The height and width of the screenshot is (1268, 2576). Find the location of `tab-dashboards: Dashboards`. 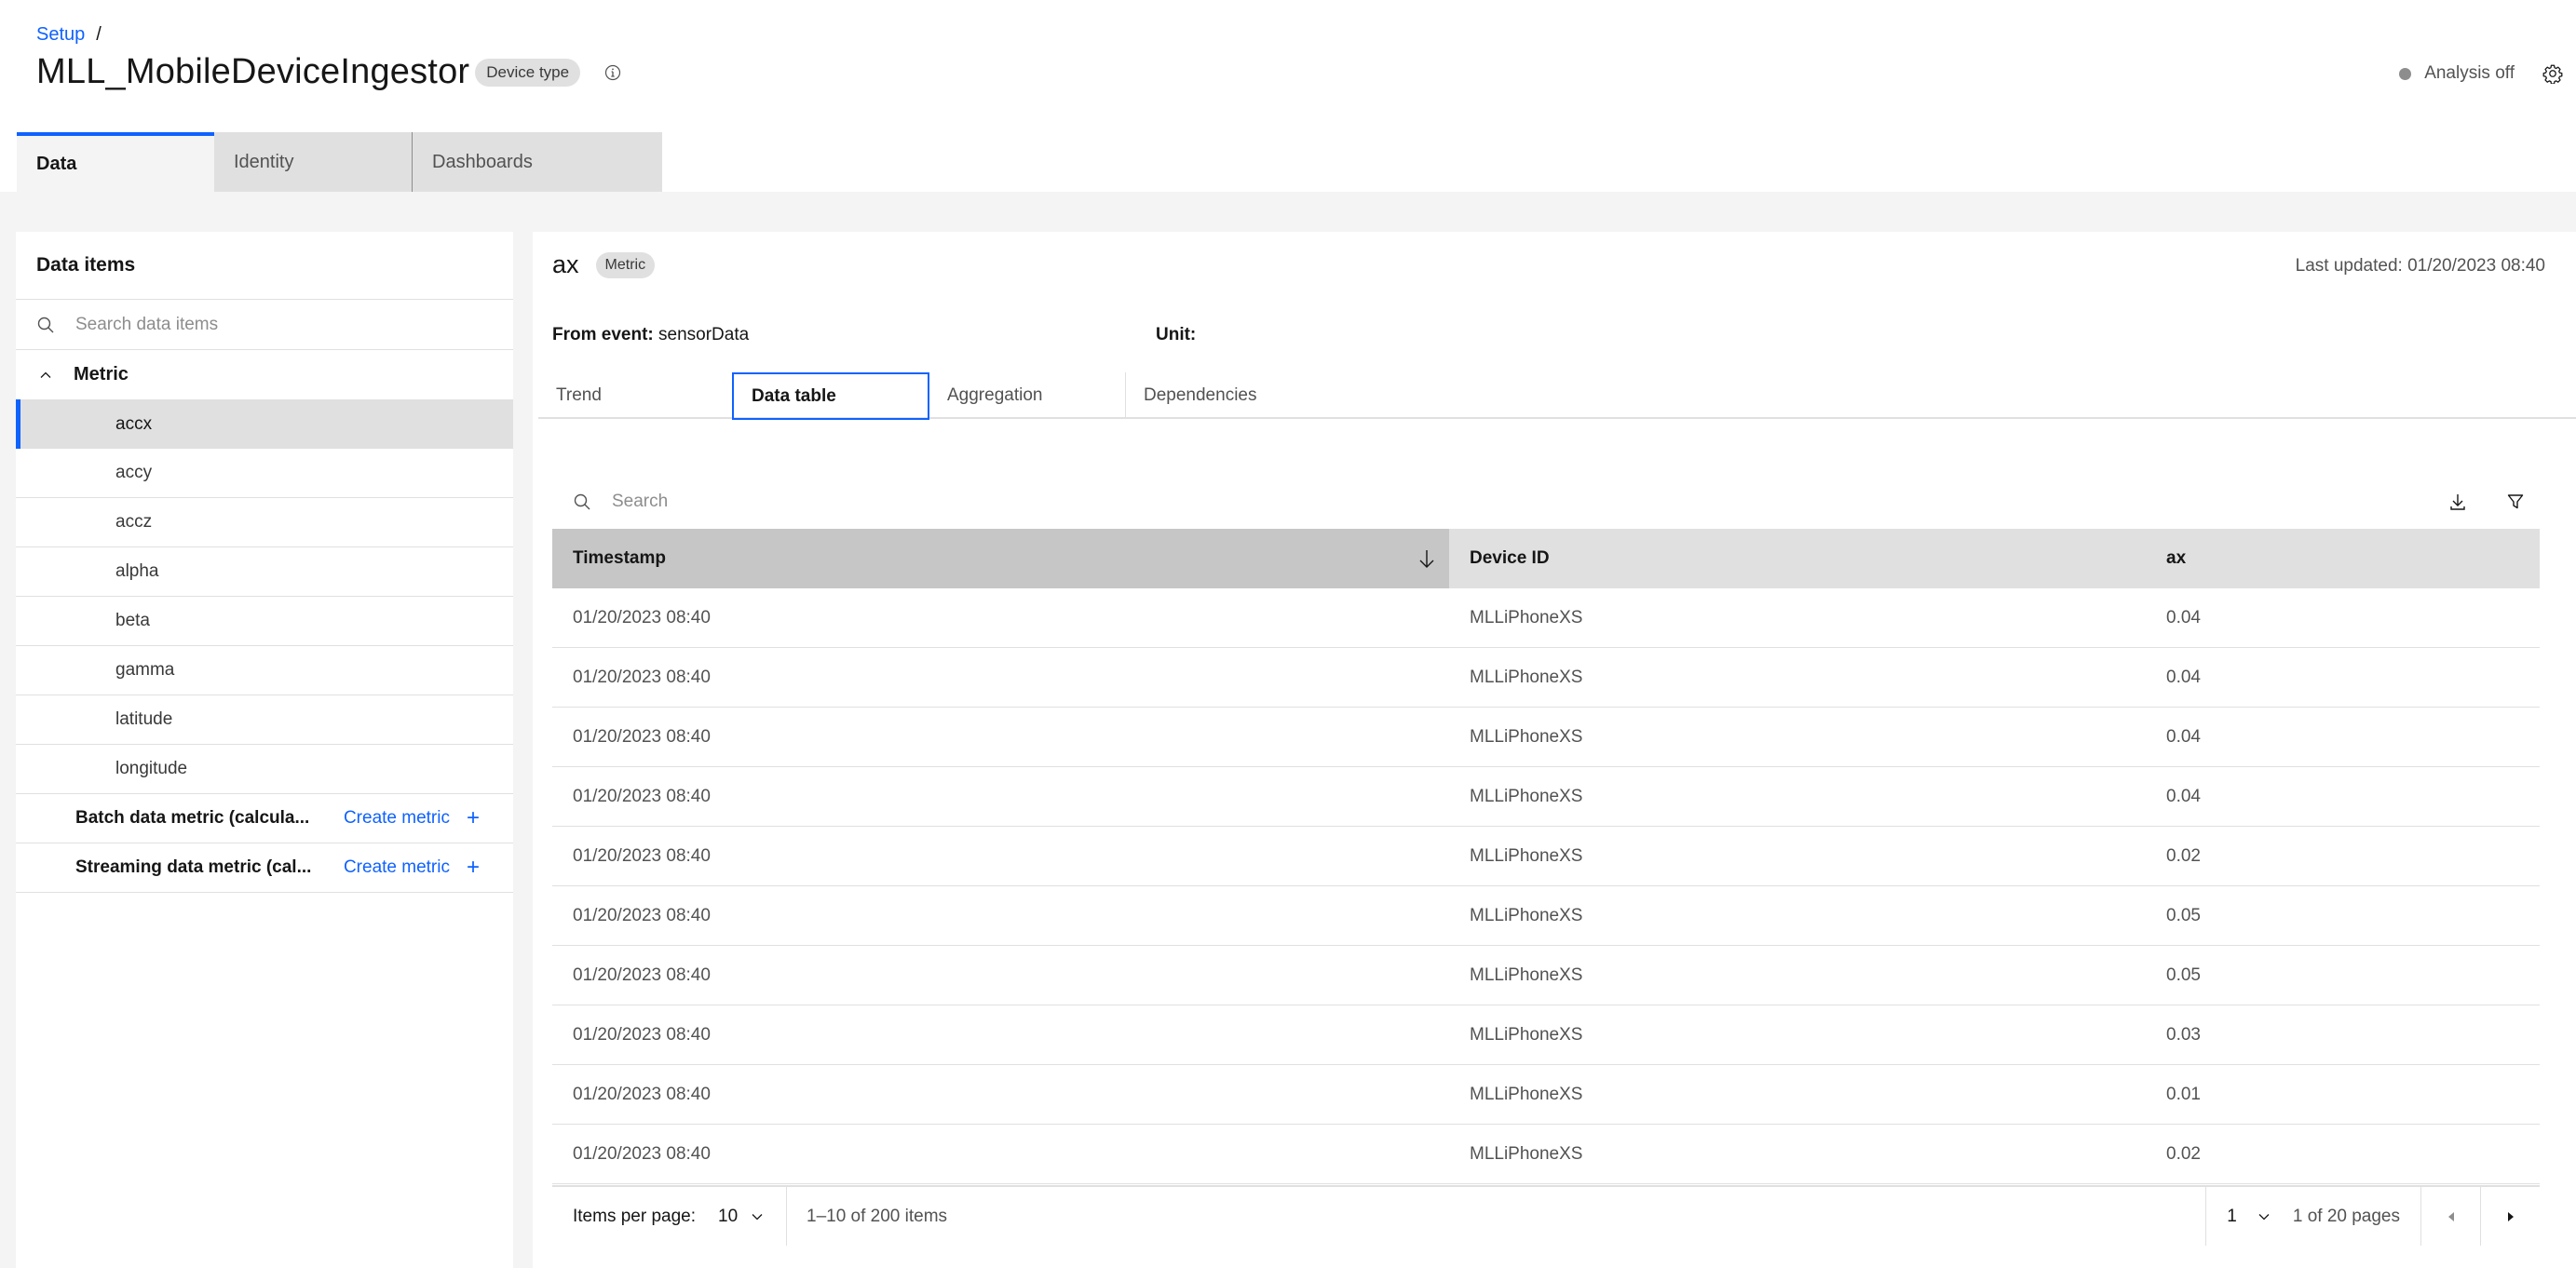

tab-dashboards: Dashboards is located at coordinates (537, 162).